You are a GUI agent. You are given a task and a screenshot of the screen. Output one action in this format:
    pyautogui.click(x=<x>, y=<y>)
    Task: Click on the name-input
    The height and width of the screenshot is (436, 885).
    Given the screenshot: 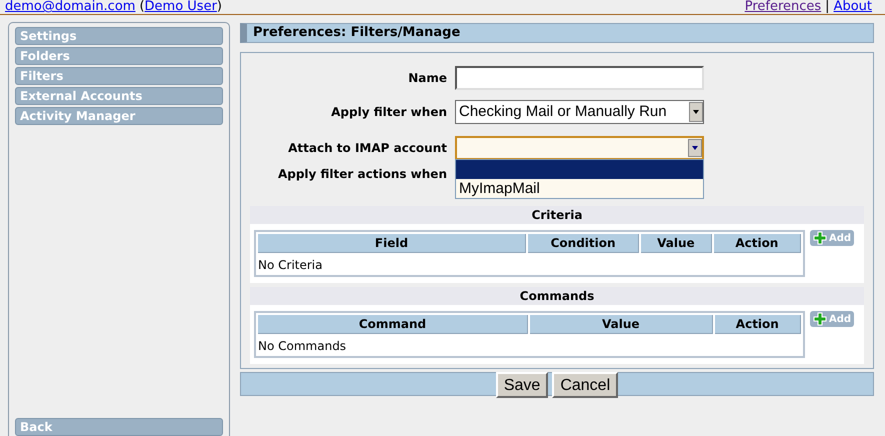 What is the action you would take?
    pyautogui.click(x=579, y=78)
    